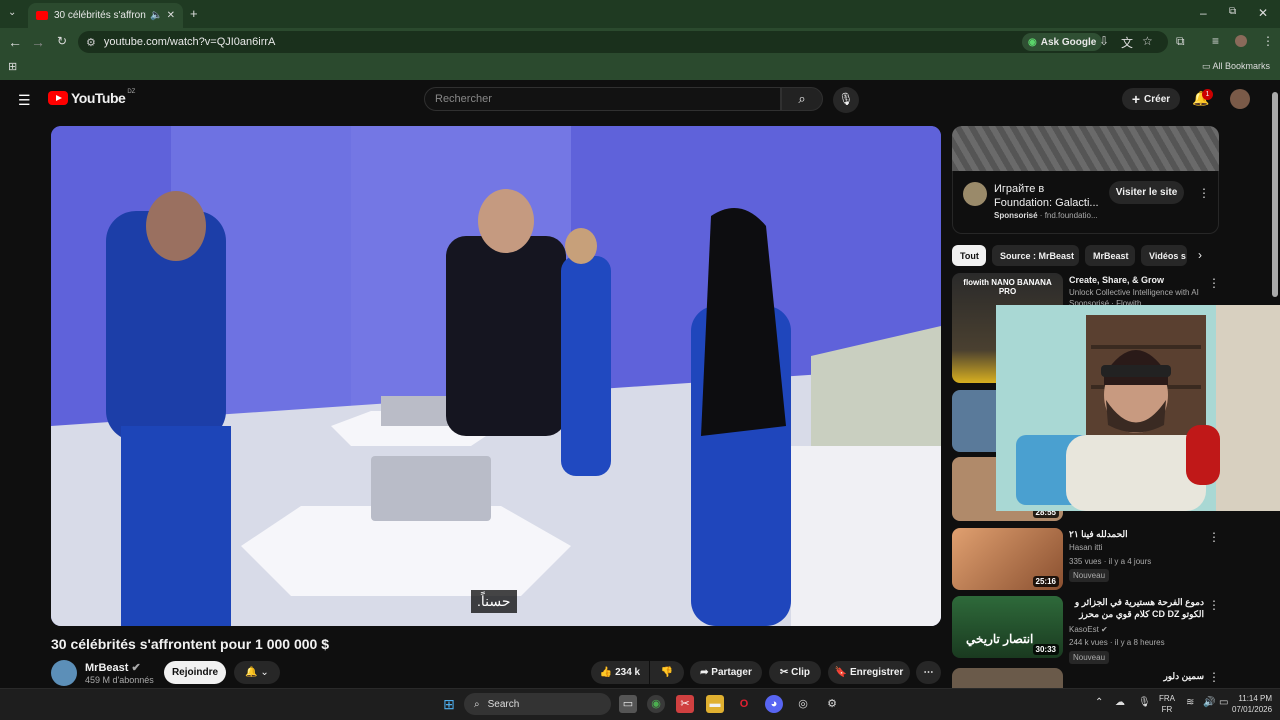  What do you see at coordinates (195, 672) in the screenshot?
I see `join-button: Rejoindre` at bounding box center [195, 672].